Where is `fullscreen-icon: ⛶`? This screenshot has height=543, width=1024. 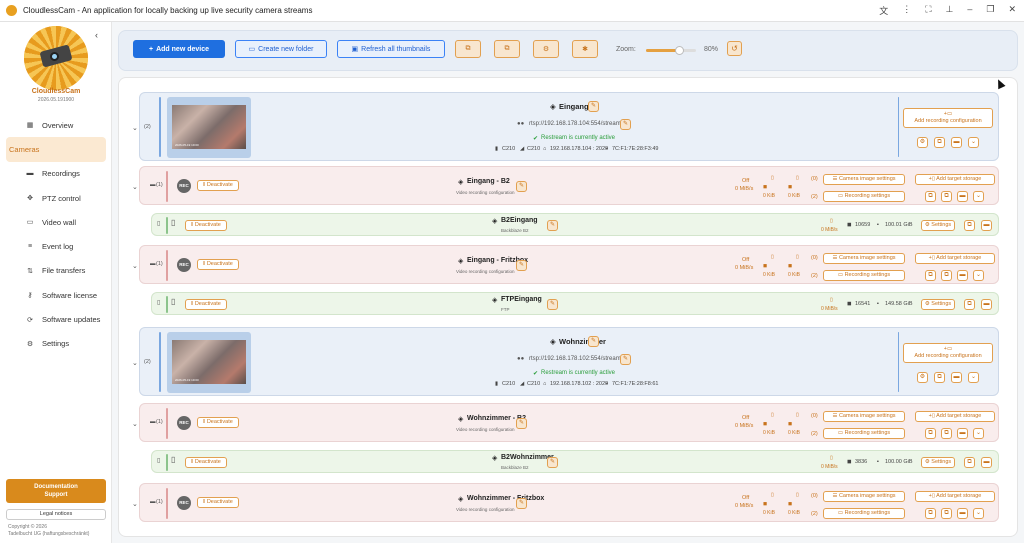 fullscreen-icon: ⛶ is located at coordinates (928, 10).